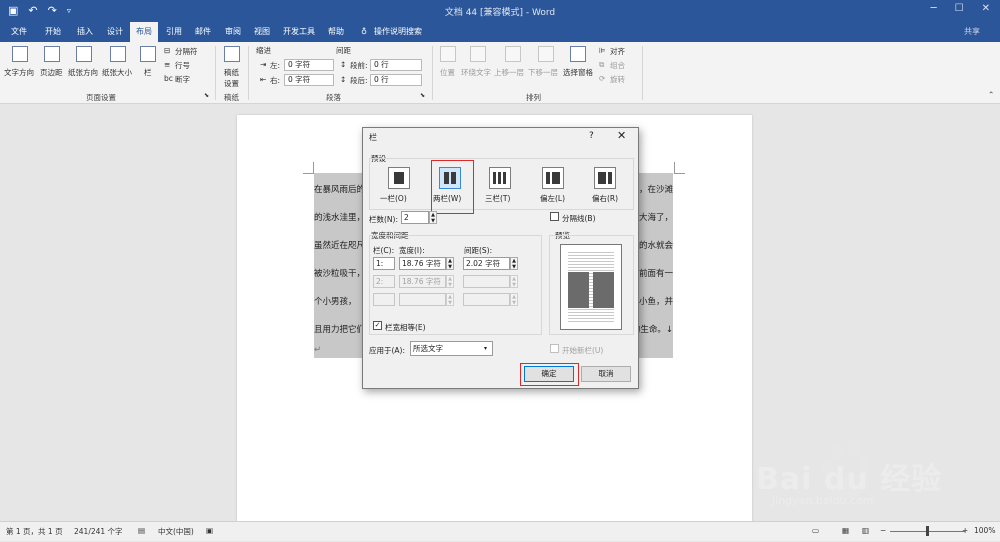 Image resolution: width=1000 pixels, height=542 pixels. I want to click on orientation-icon, so click(84, 54).